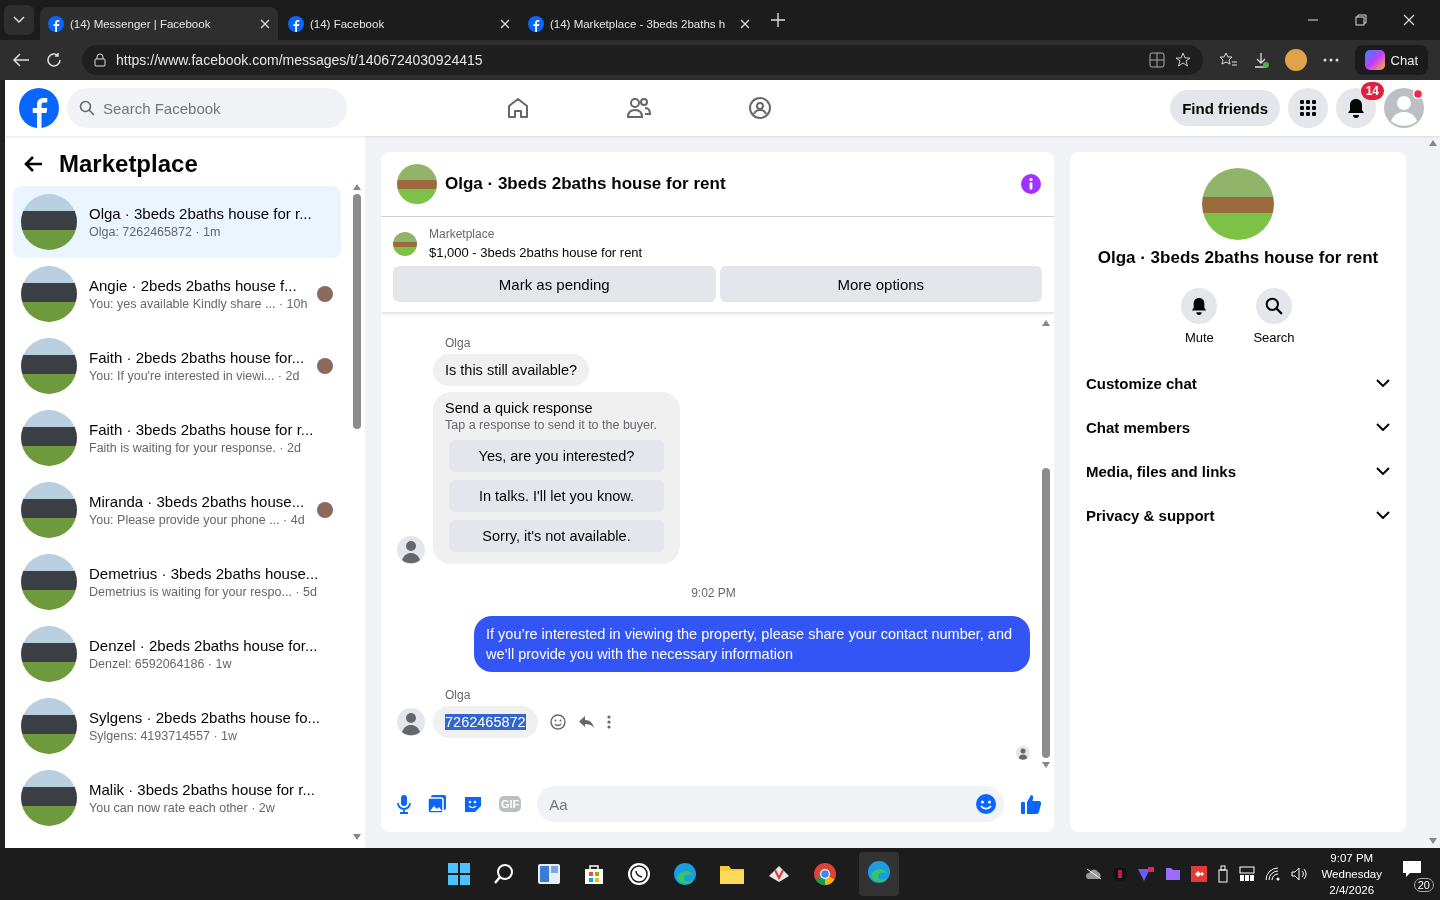 The width and height of the screenshot is (1440, 900). Describe the element at coordinates (155, 232) in the screenshot. I see `message-preview: Olga: 7262465872 · 1m` at that location.